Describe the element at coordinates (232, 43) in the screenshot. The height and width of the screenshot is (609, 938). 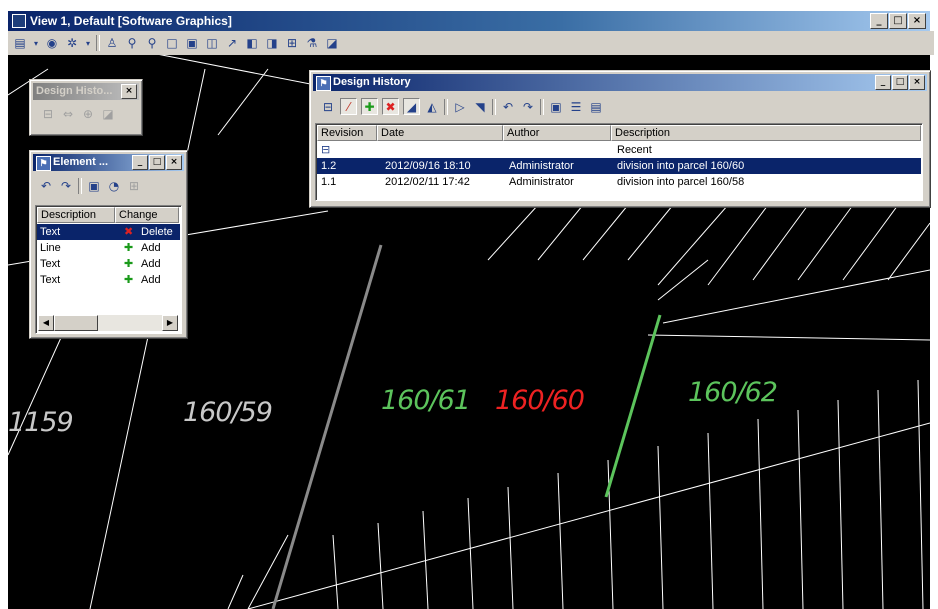
I see `pan-view-icon: ↗` at that location.